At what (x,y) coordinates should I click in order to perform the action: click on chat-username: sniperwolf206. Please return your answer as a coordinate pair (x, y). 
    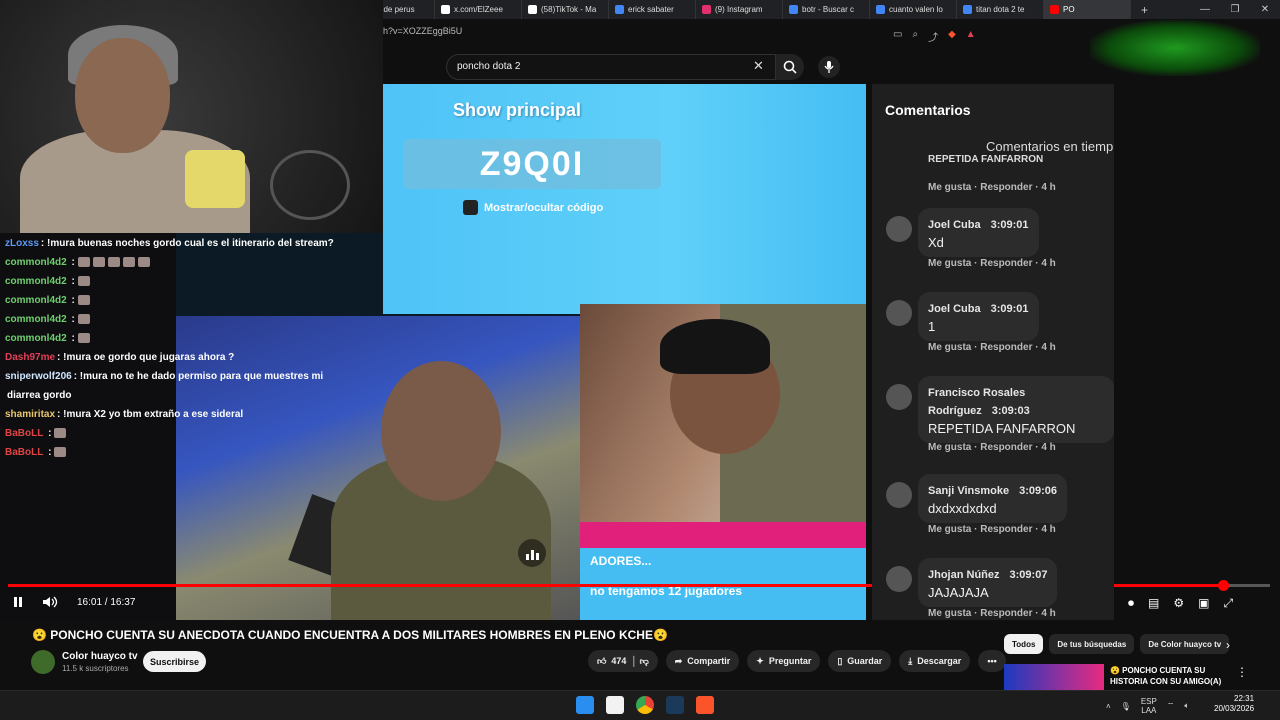
    Looking at the image, I should click on (38, 376).